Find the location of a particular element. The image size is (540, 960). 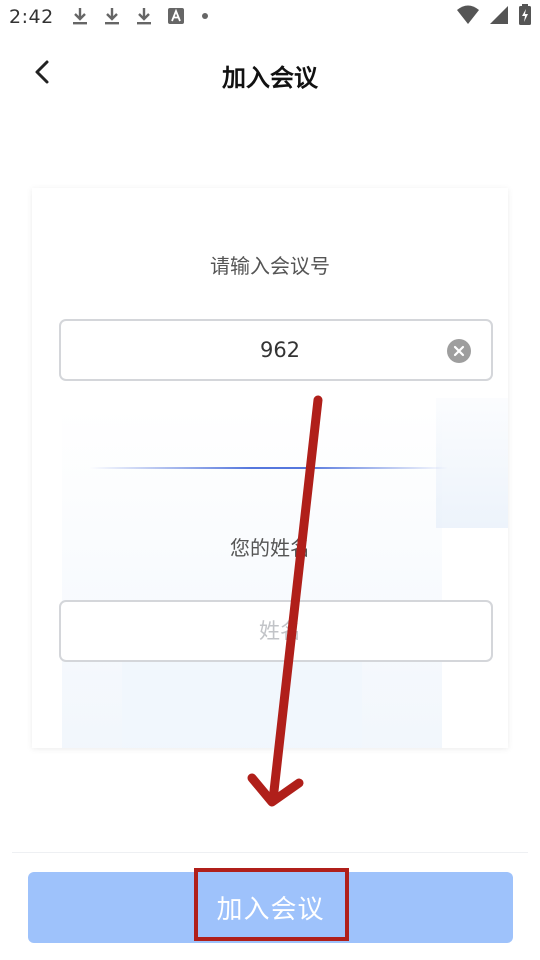

system-icons is located at coordinates (494, 17).